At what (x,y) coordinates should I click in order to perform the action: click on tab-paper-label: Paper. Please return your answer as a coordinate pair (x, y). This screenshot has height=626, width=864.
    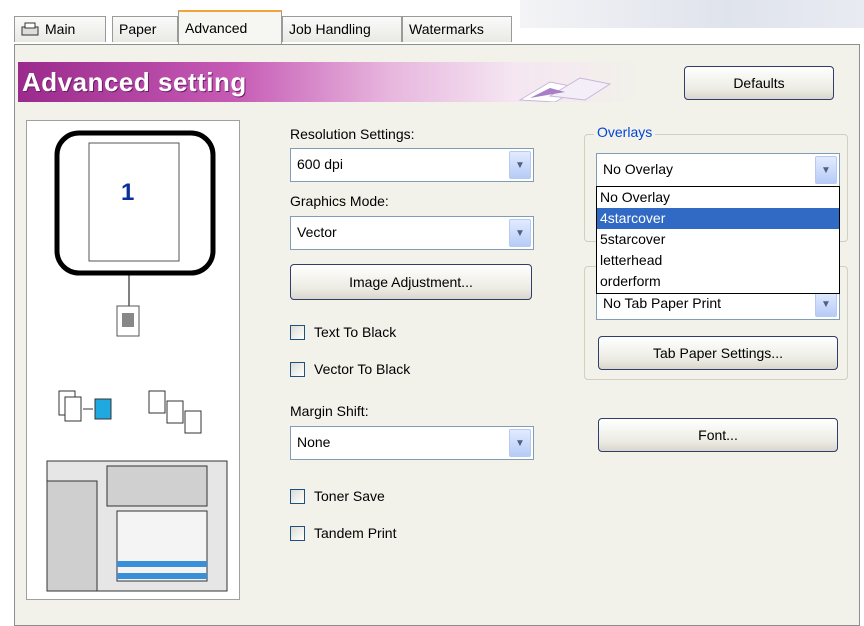
    Looking at the image, I should click on (138, 29).